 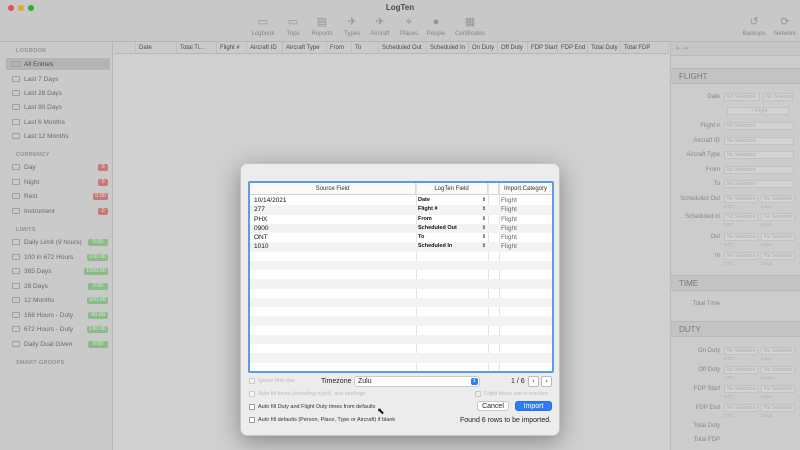 I want to click on table-row: 0900 Scheduled Out ⇕ Flight, so click(x=401, y=228).